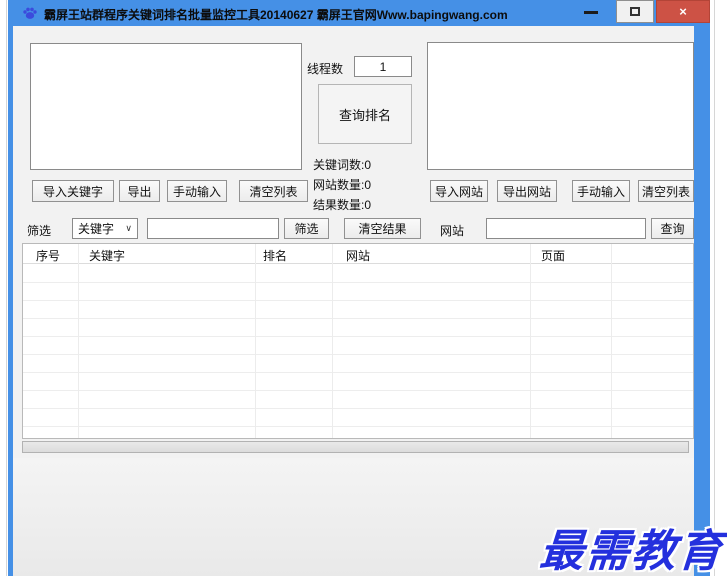  Describe the element at coordinates (553, 255) in the screenshot. I see `column-header-page: 页面` at that location.